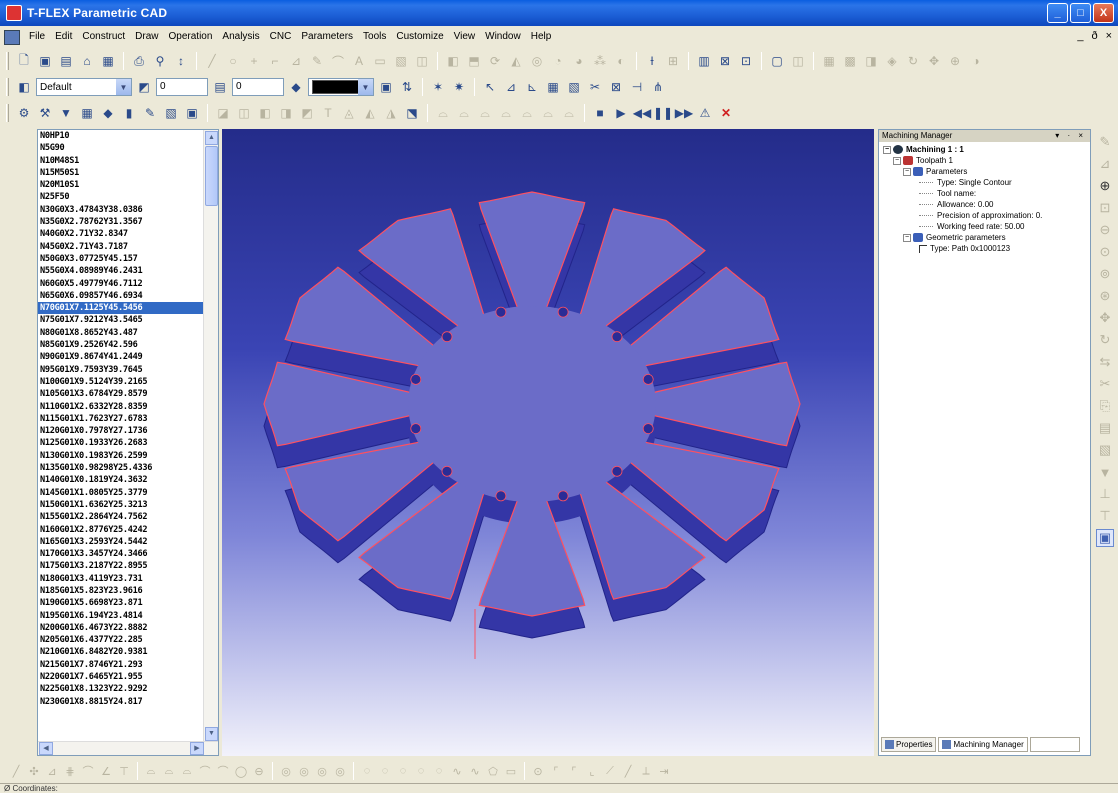 The image size is (1118, 793). I want to click on offset-icon: ⋔, so click(658, 87).